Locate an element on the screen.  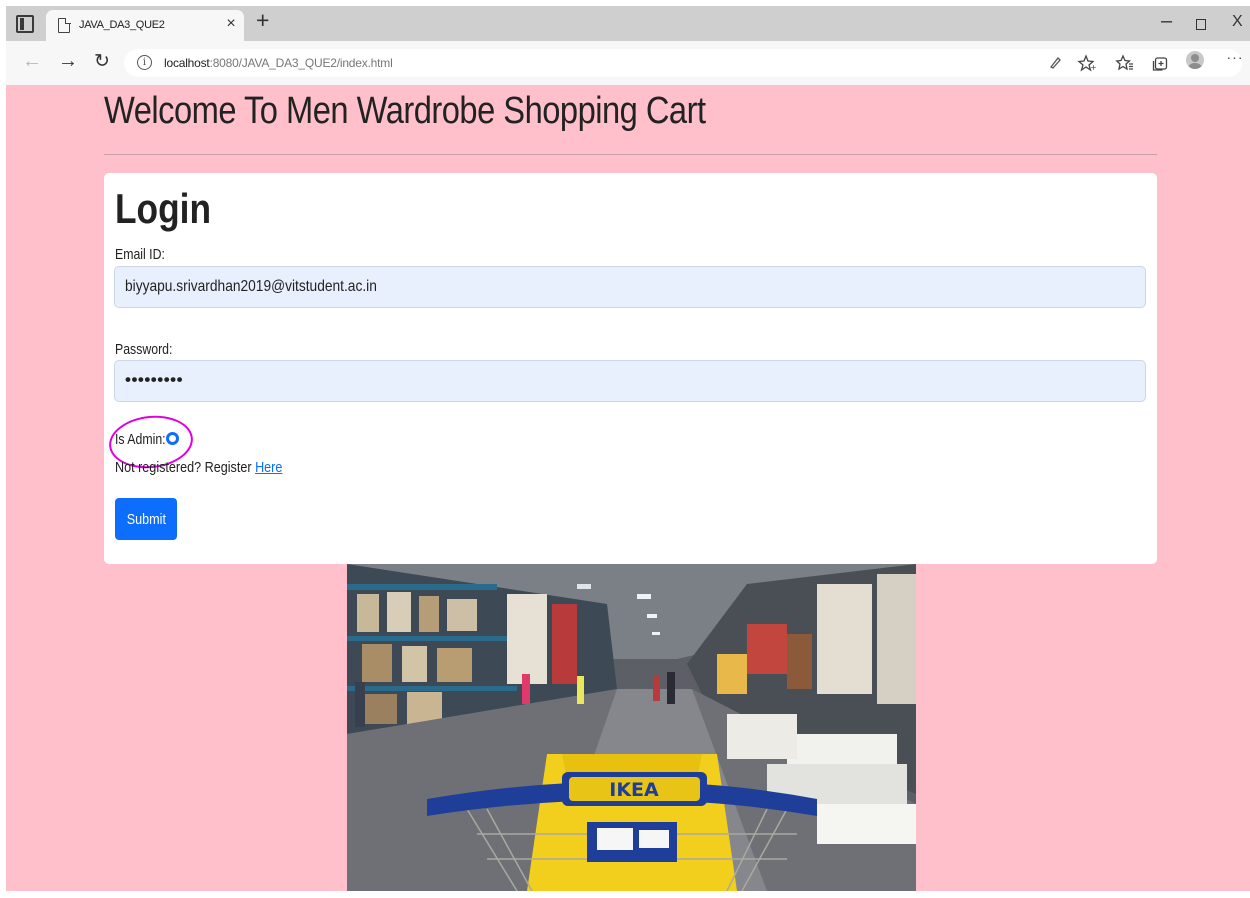
favorites-add-icon: + is located at coordinates (1087, 63).